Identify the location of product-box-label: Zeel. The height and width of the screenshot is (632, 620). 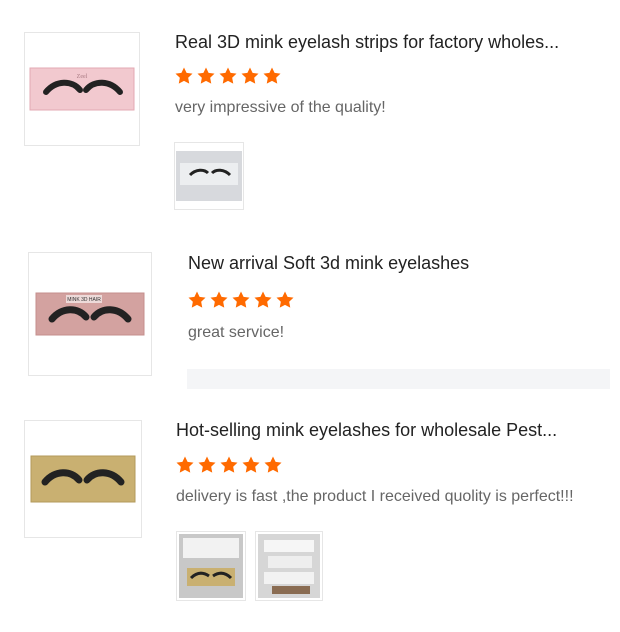
(82, 77).